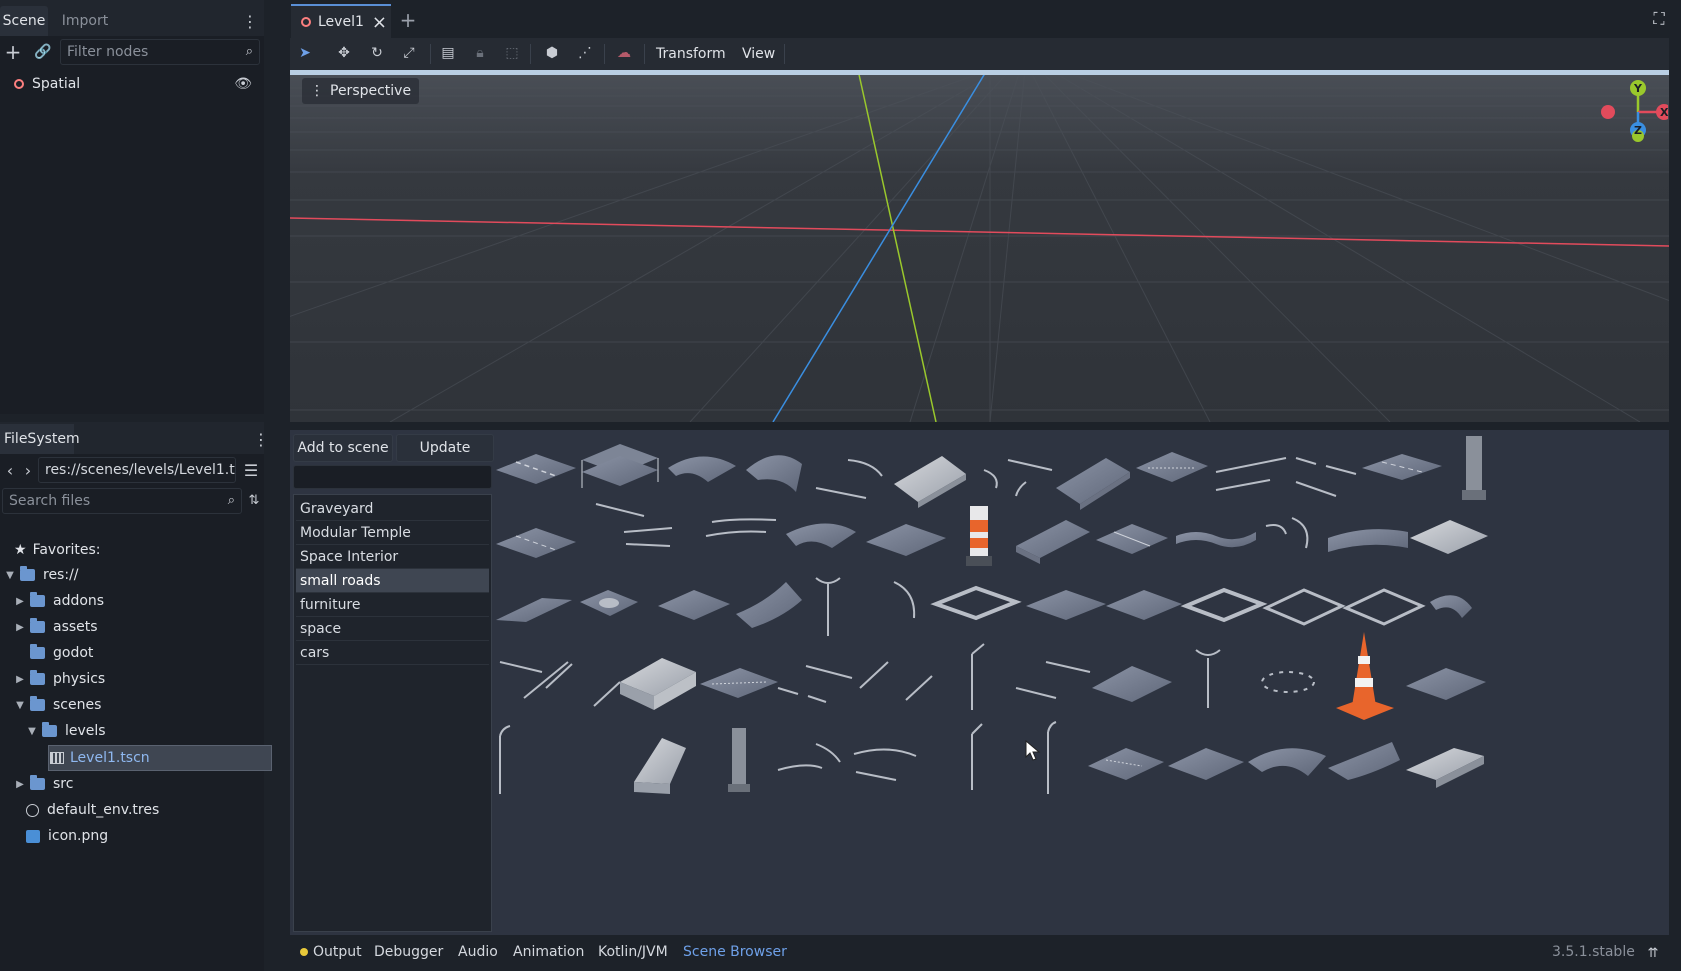 The image size is (1681, 971). What do you see at coordinates (1287, 762) in the screenshot?
I see `asset-thumb-road-curve-c` at bounding box center [1287, 762].